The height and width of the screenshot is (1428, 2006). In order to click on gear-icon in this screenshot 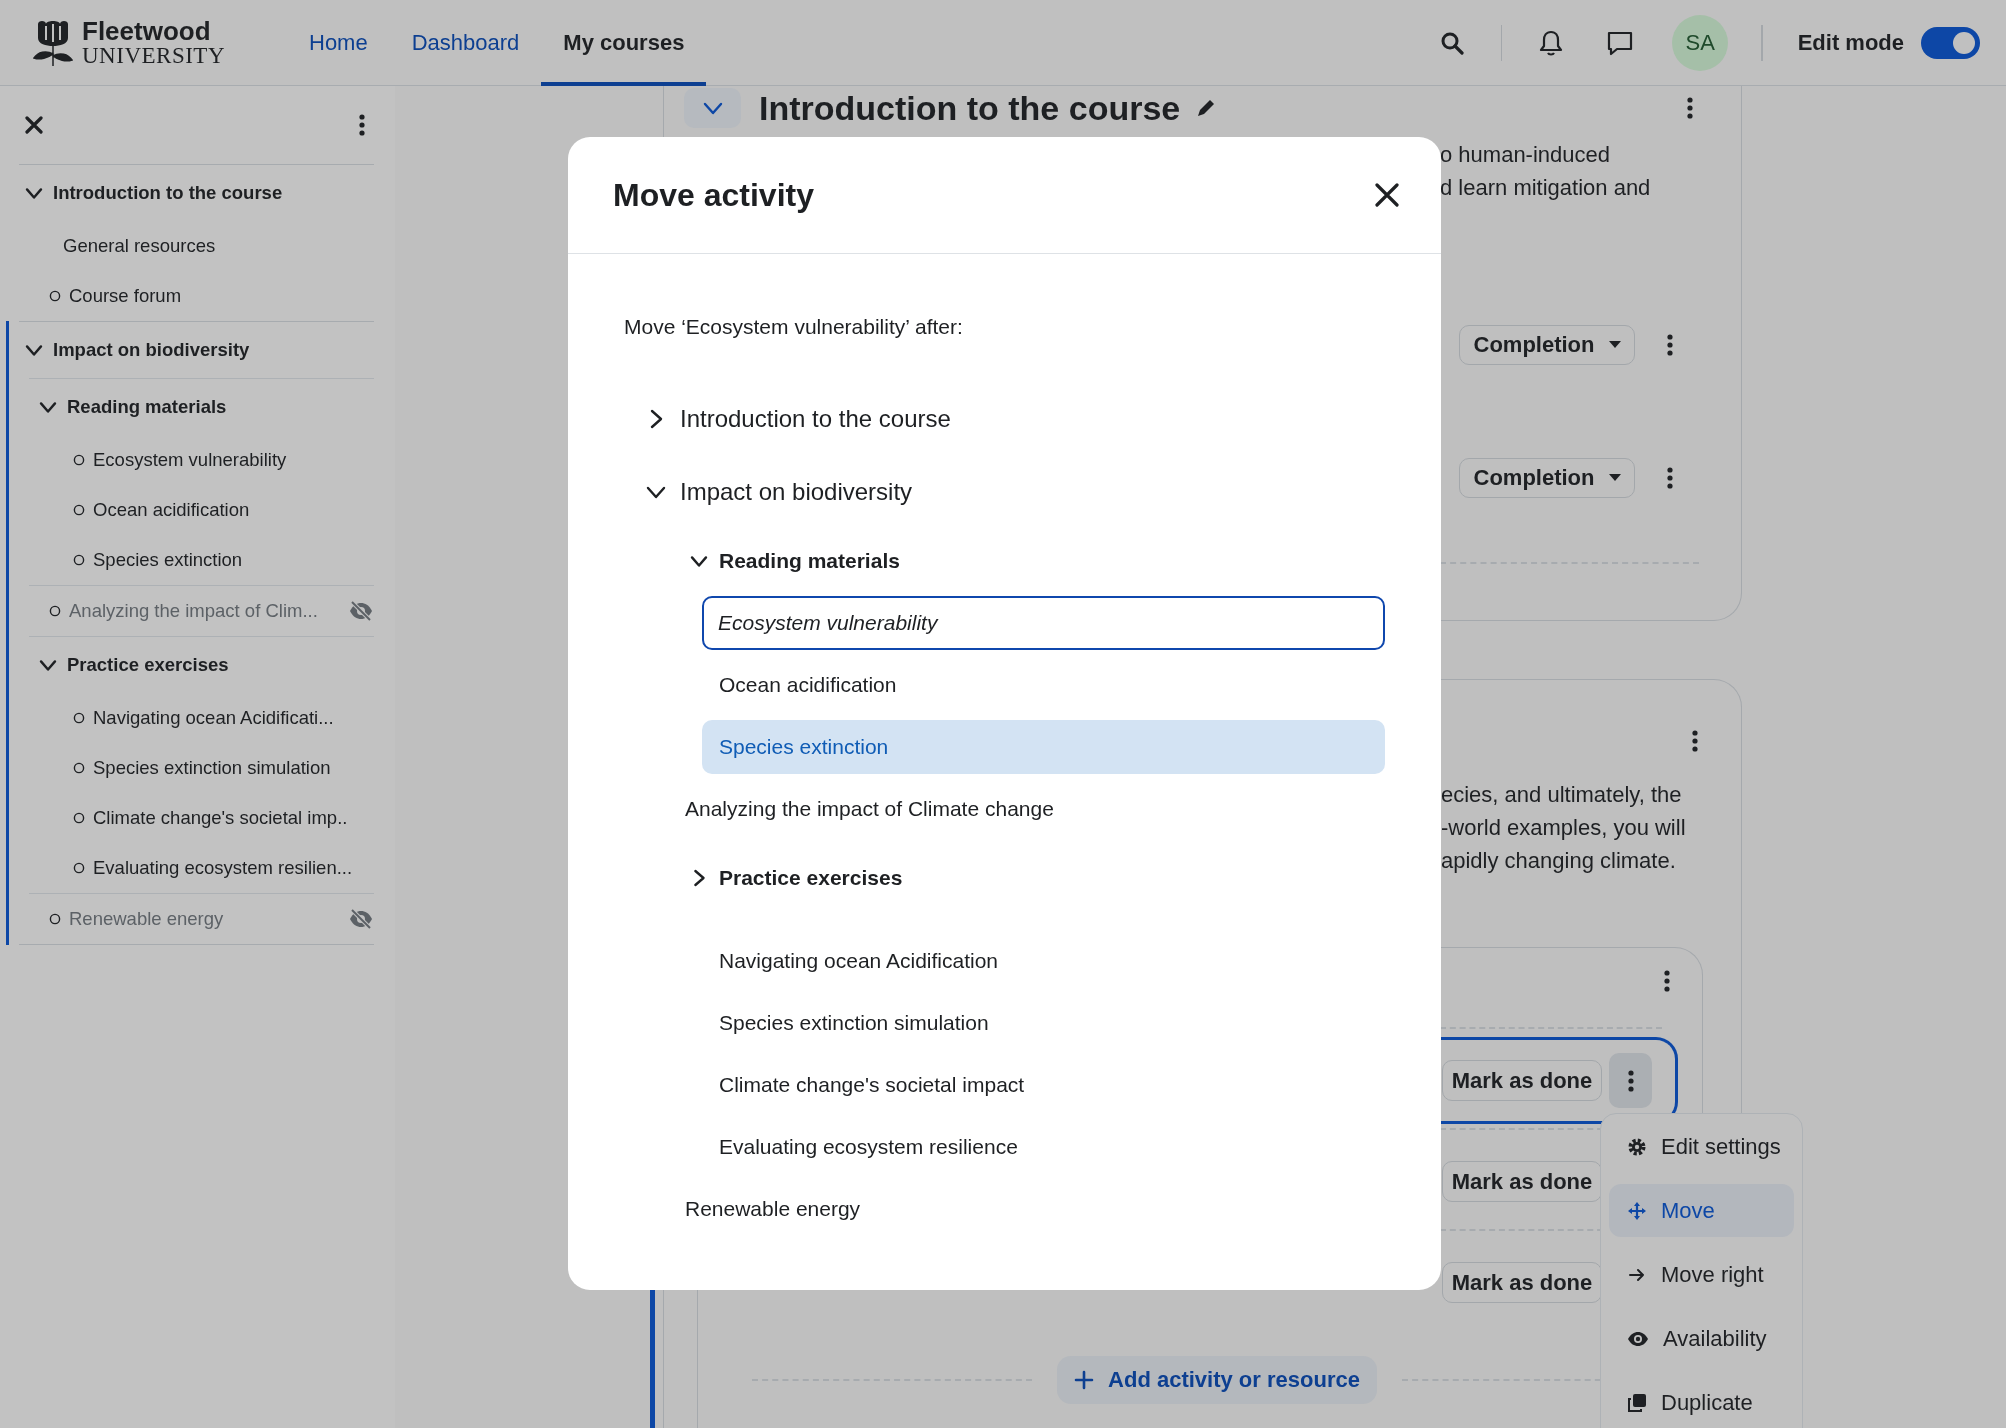, I will do `click(1637, 1146)`.